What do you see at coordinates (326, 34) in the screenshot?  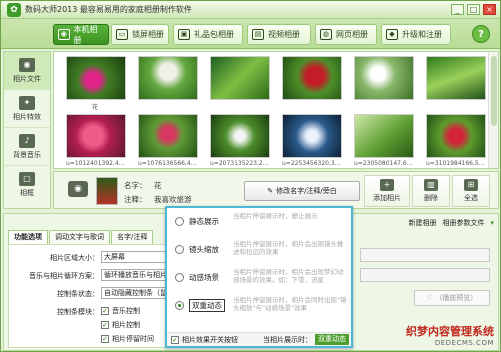 I see `globe-icon: ◍` at bounding box center [326, 34].